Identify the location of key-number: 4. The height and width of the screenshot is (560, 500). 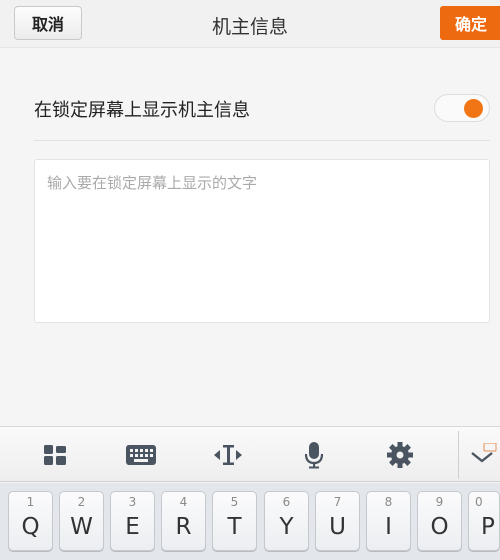
(183, 502).